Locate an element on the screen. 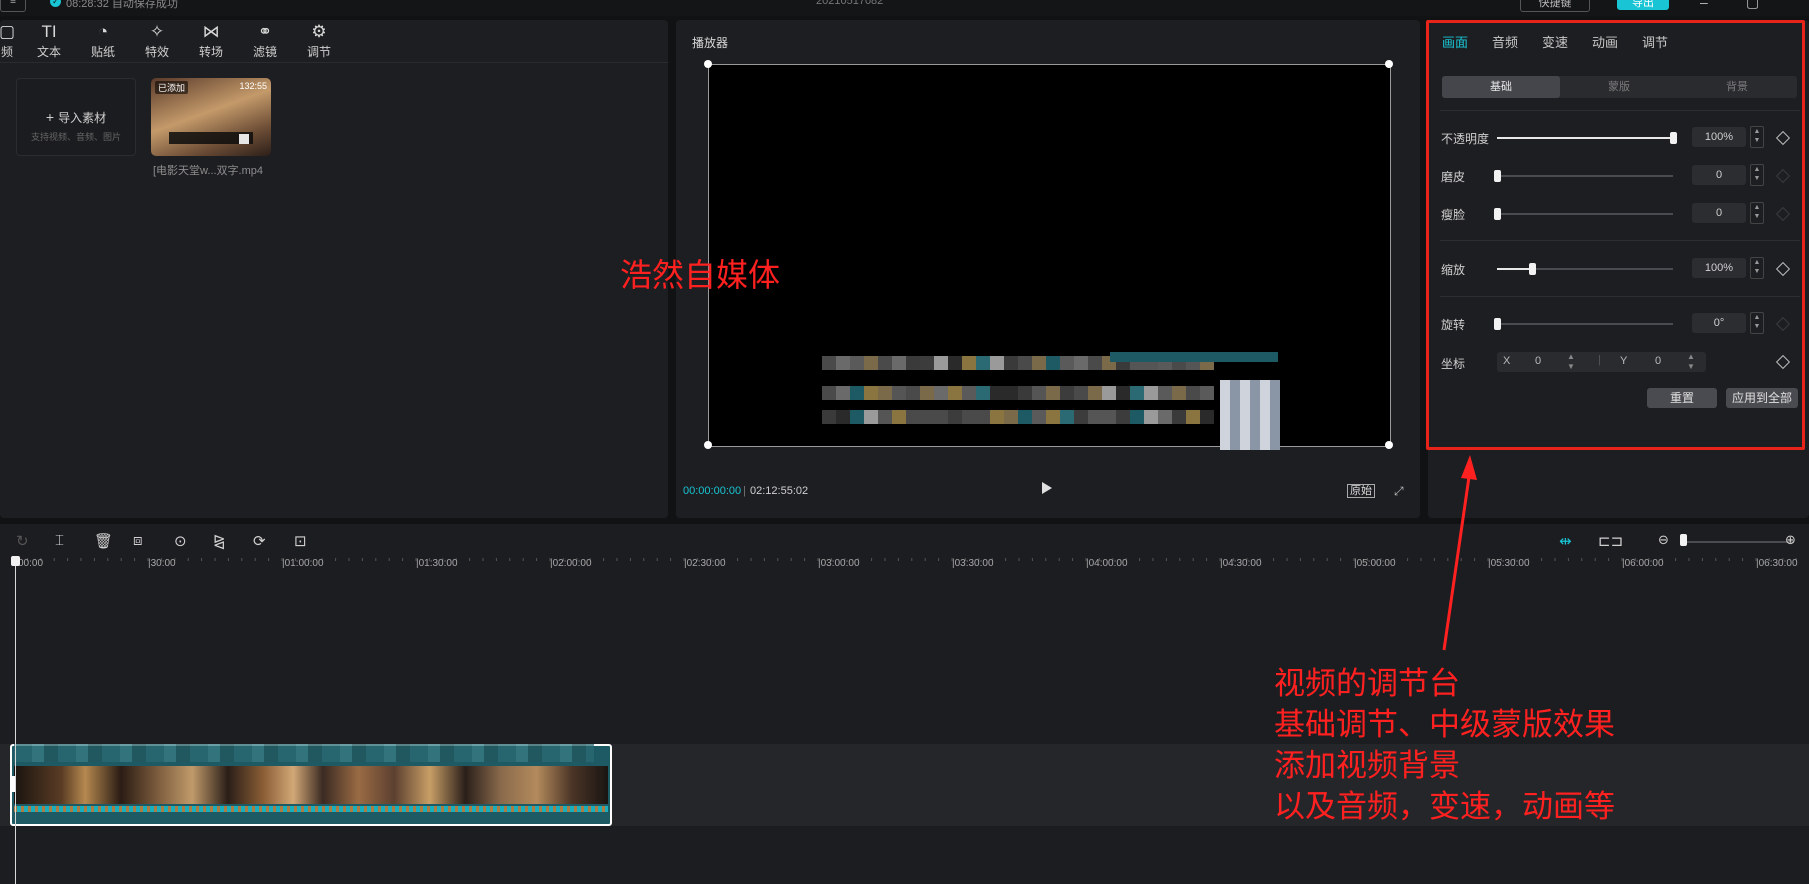  redo-icon: ↻ is located at coordinates (22, 541).